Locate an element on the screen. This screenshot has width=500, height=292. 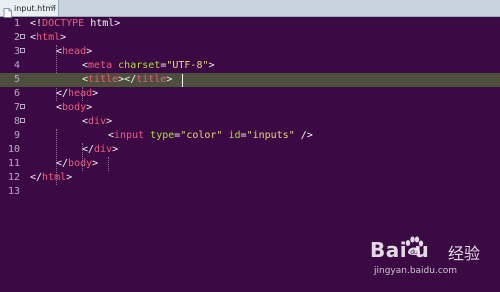
line-number: 13 is located at coordinates (13, 191).